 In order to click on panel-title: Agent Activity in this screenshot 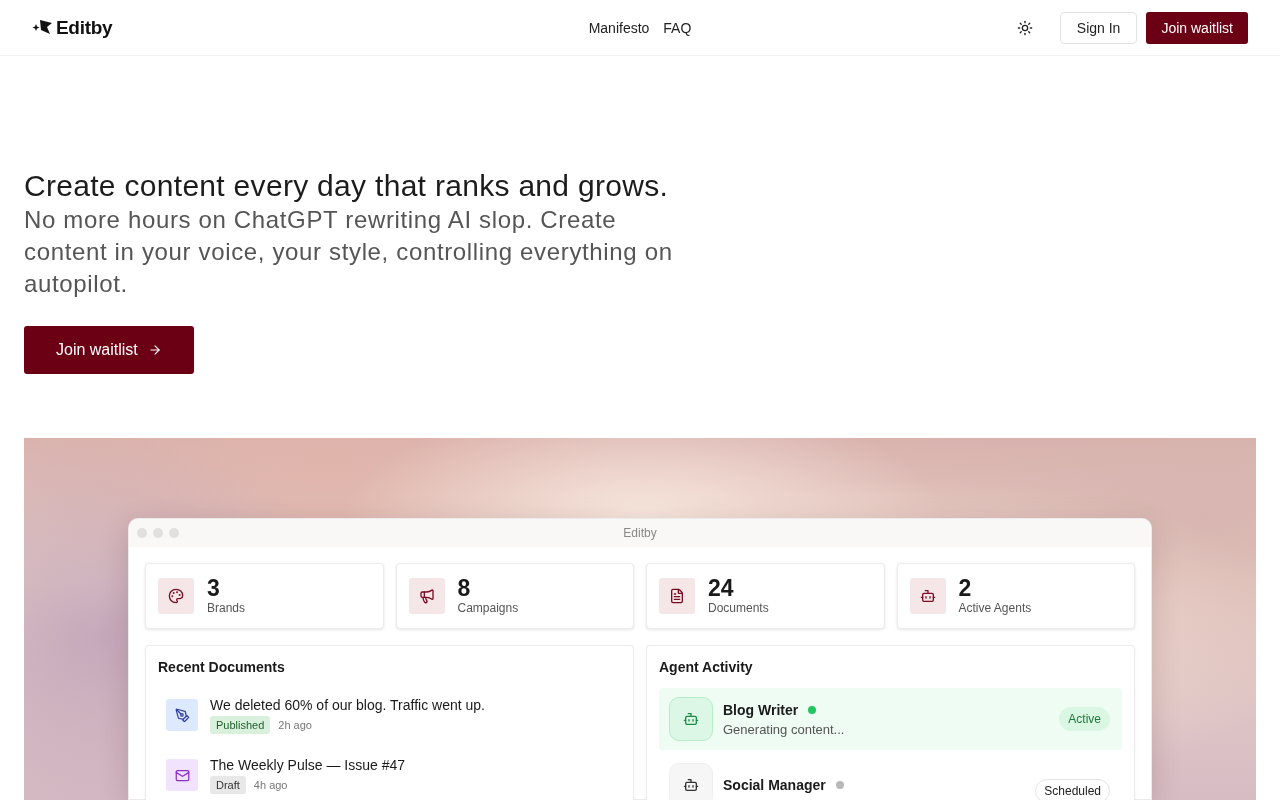, I will do `click(706, 667)`.